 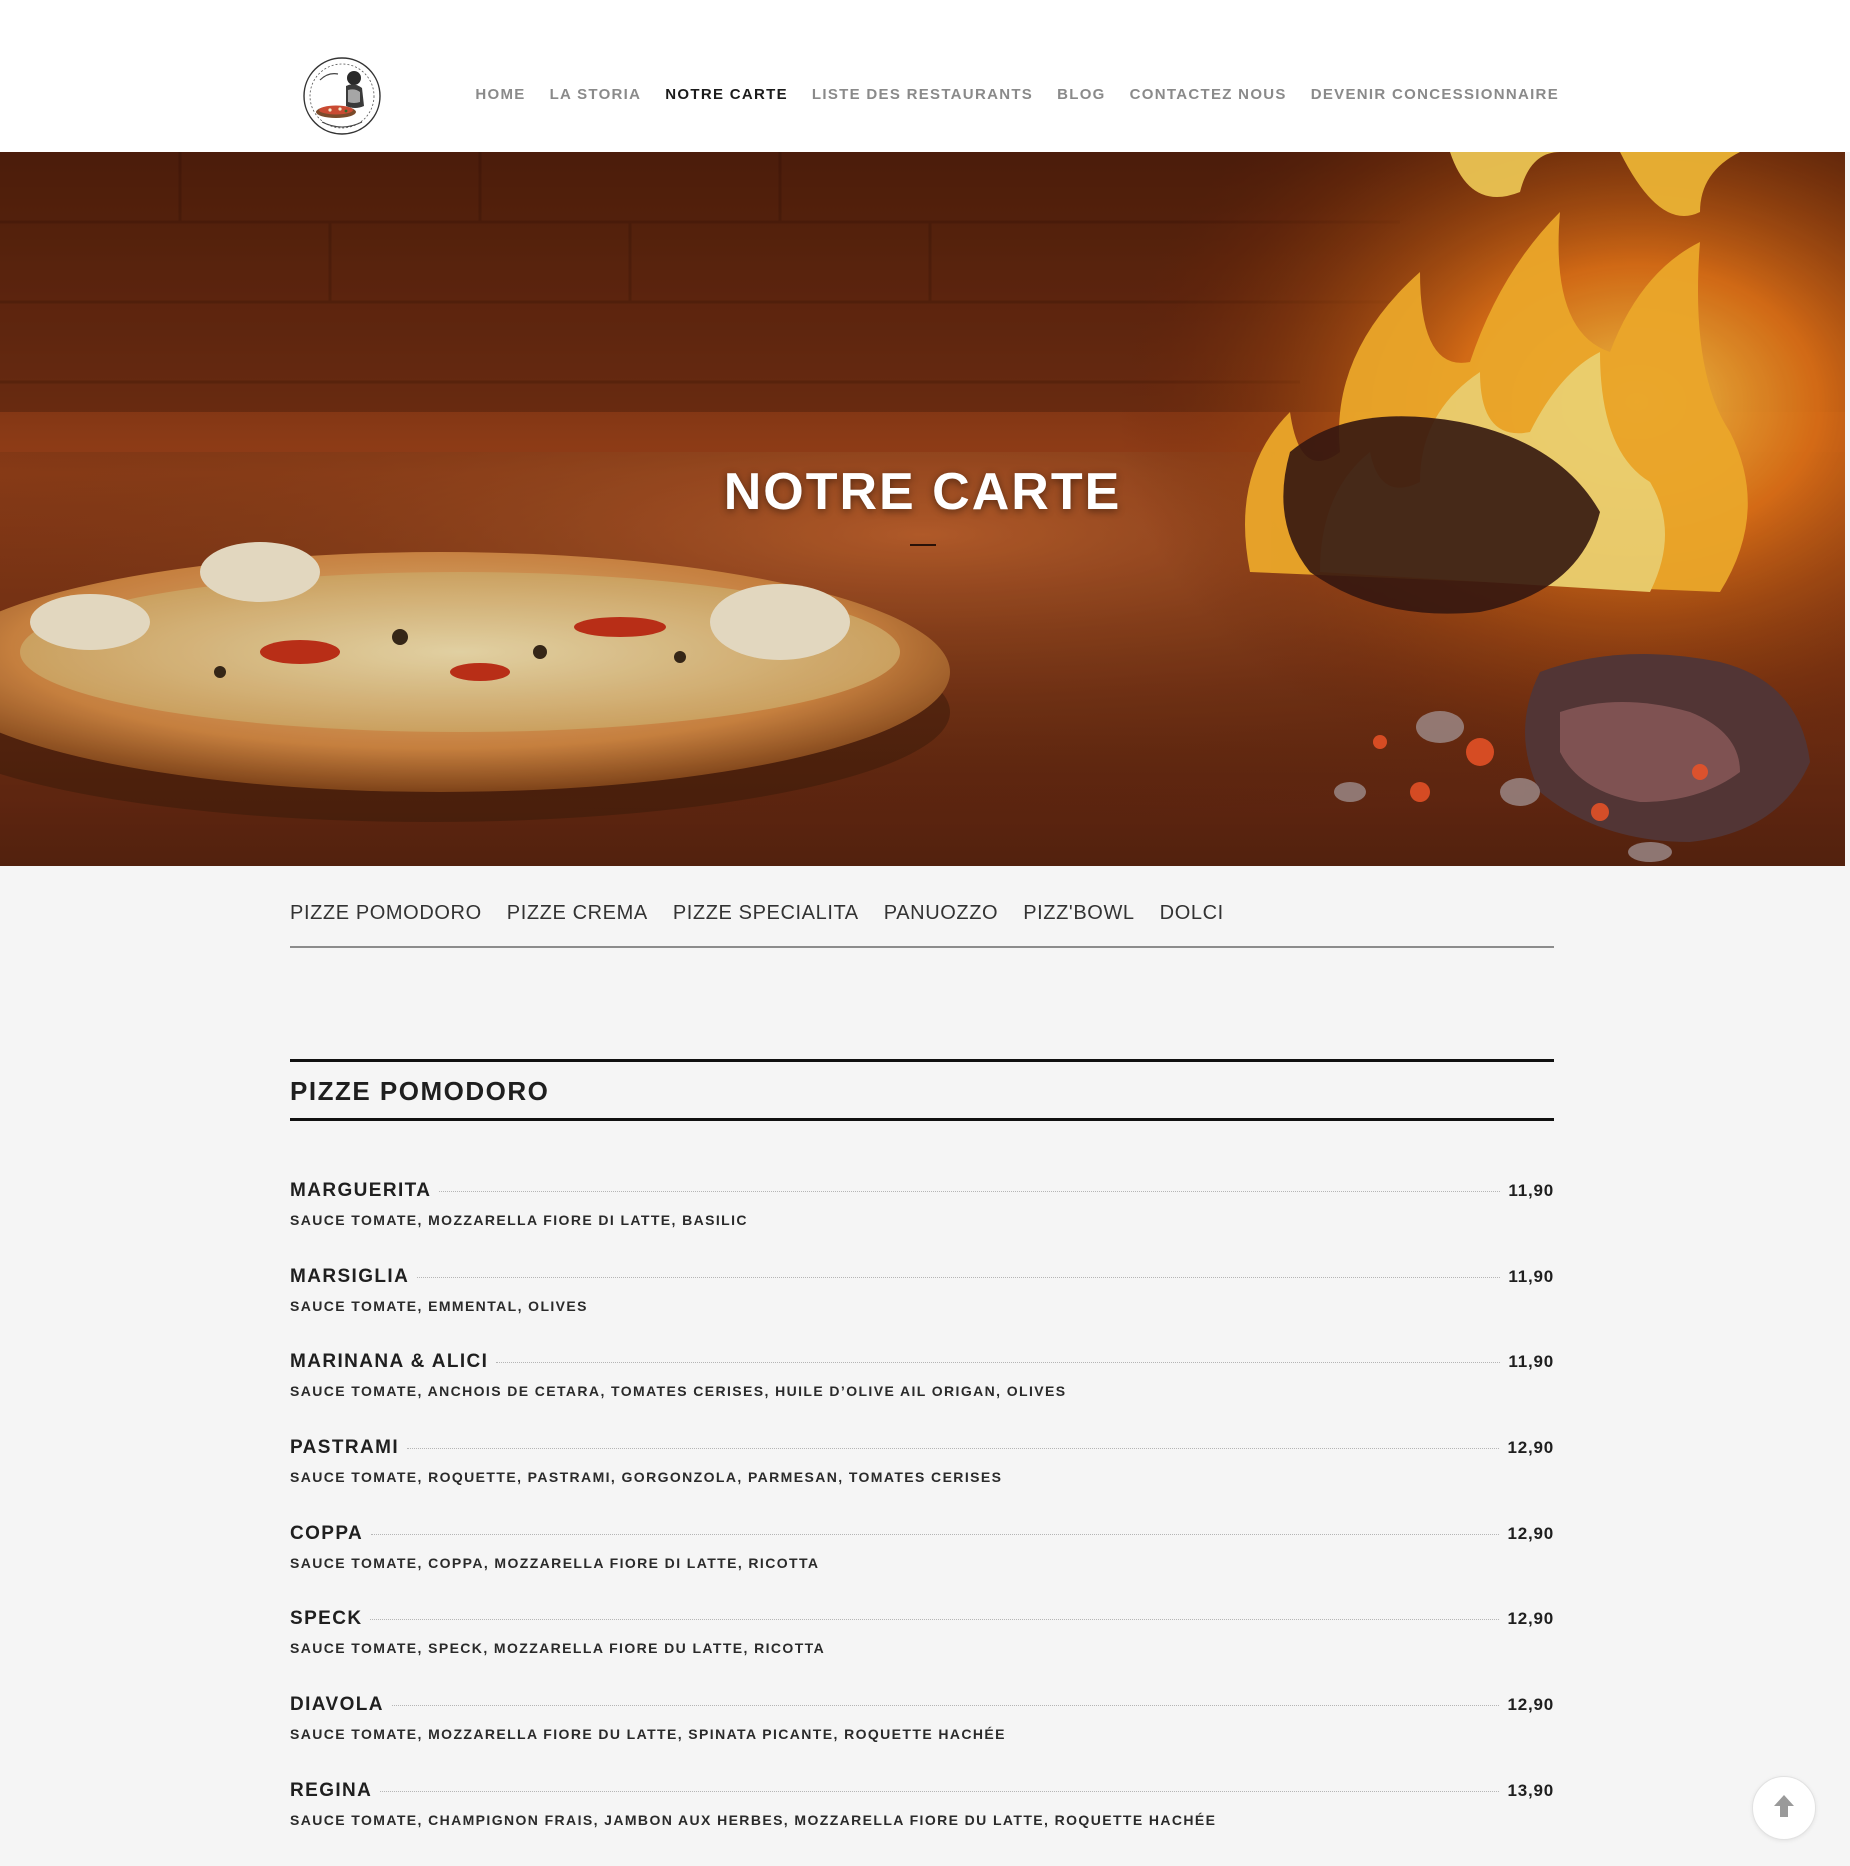 What do you see at coordinates (350, 1276) in the screenshot?
I see `menu-item-name: MARSIGLIA` at bounding box center [350, 1276].